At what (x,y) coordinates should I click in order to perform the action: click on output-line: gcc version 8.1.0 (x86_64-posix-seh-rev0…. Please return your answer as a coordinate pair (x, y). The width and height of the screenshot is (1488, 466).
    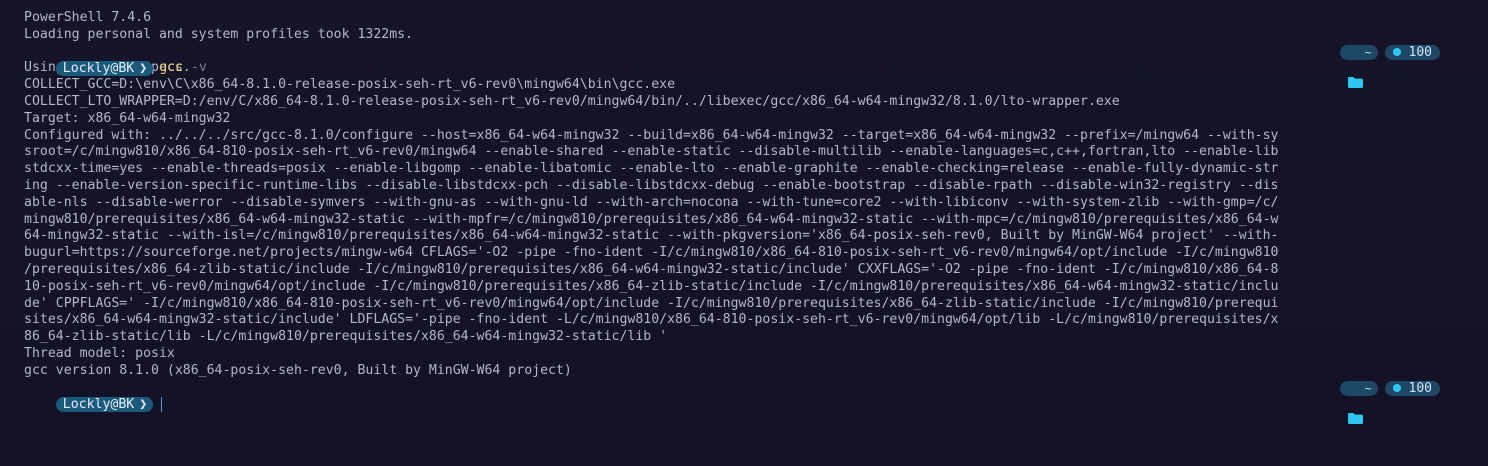
    Looking at the image, I should click on (298, 370).